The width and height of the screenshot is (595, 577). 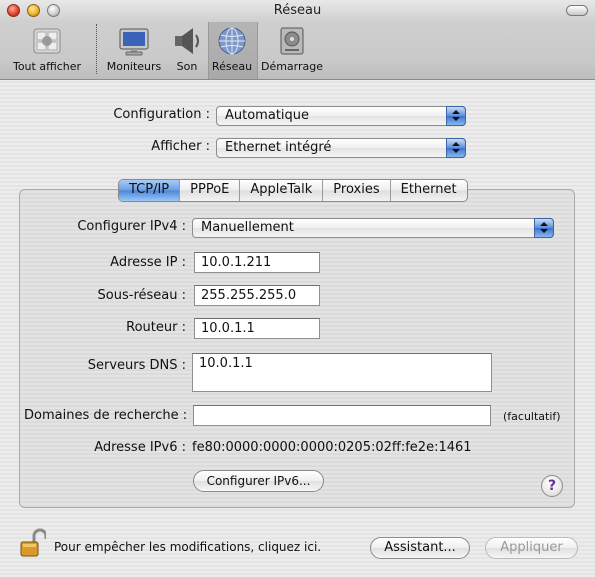 I want to click on toolbar-item-moniteurs: Moniteurs, so click(x=134, y=50).